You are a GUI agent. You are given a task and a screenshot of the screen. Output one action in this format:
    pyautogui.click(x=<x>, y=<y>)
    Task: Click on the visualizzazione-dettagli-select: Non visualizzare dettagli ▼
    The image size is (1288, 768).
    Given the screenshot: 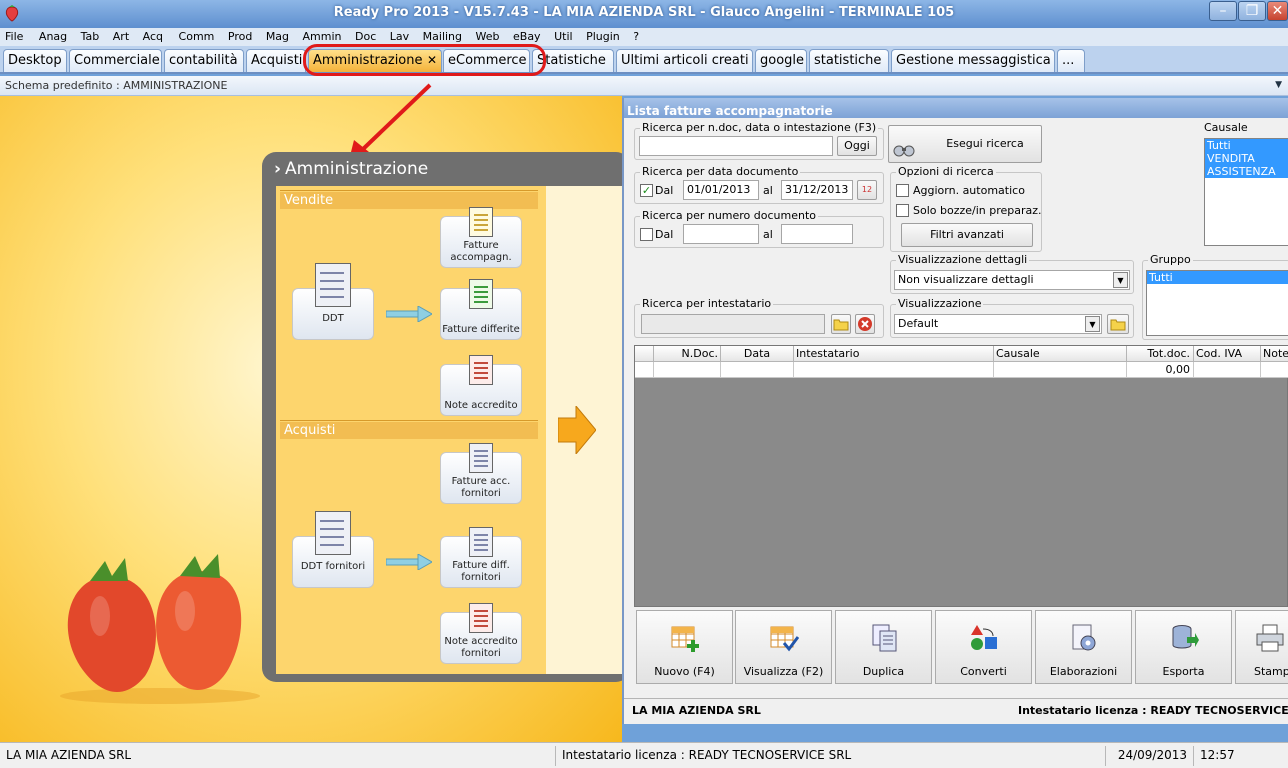 What is the action you would take?
    pyautogui.click(x=1012, y=280)
    